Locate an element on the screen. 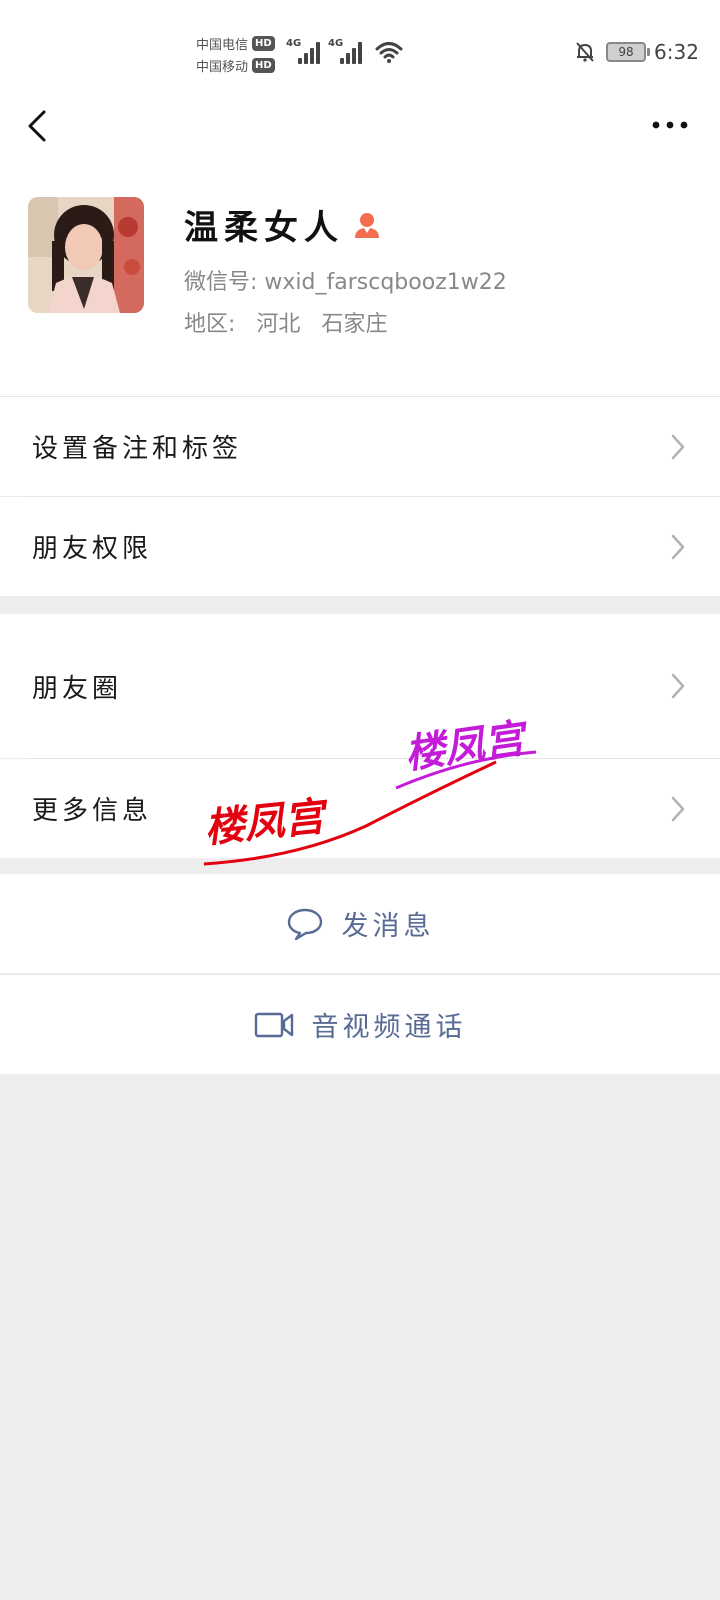  status-bar: 中国电信 HD 中国移动 HD 4G 4G 98 6:32 is located at coordinates (360, 50).